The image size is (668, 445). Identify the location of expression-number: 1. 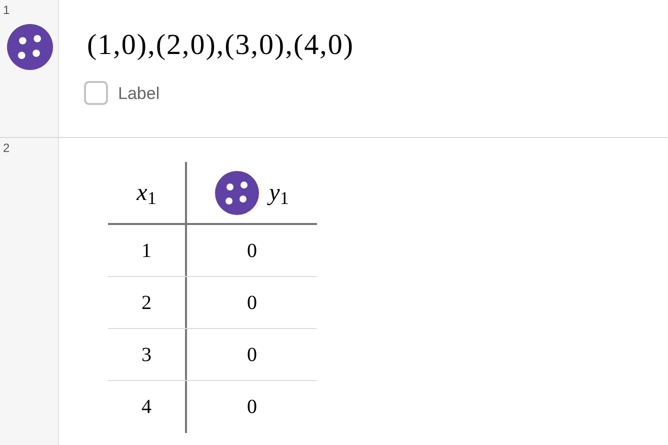
(6, 10).